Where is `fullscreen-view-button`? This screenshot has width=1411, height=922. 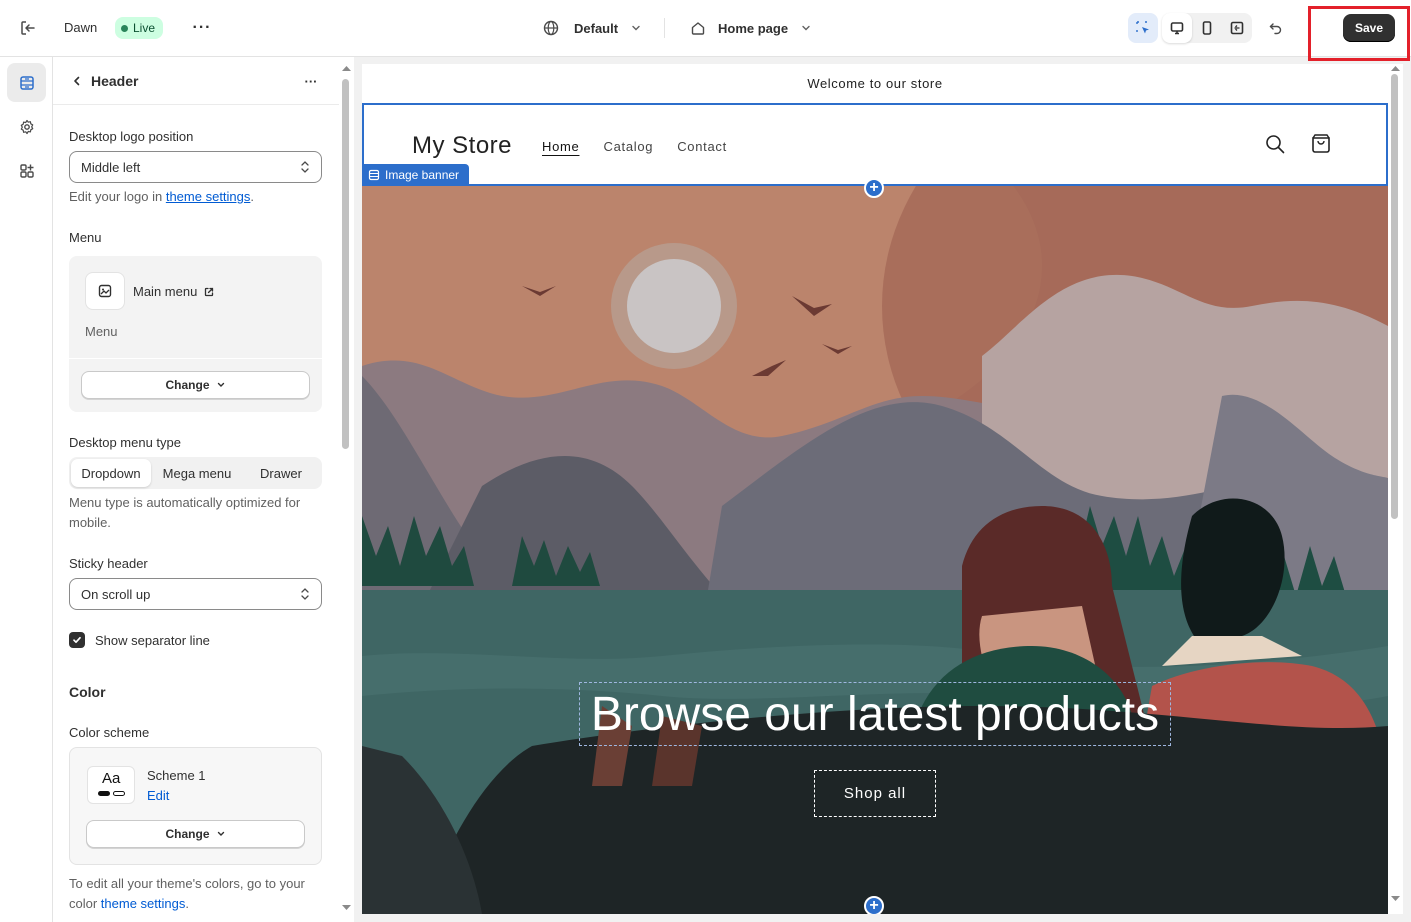
fullscreen-view-button is located at coordinates (1237, 28).